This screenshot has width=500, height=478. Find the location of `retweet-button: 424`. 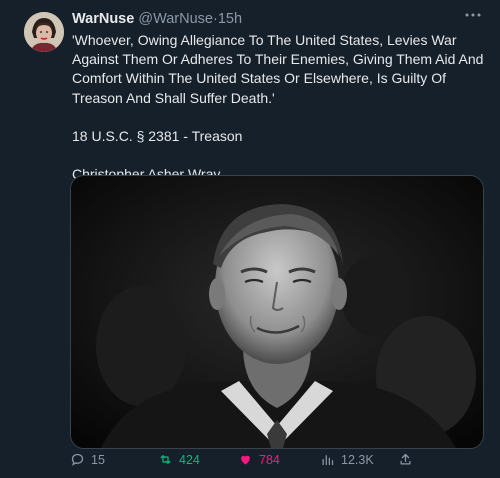

retweet-button: 424 is located at coordinates (179, 459).